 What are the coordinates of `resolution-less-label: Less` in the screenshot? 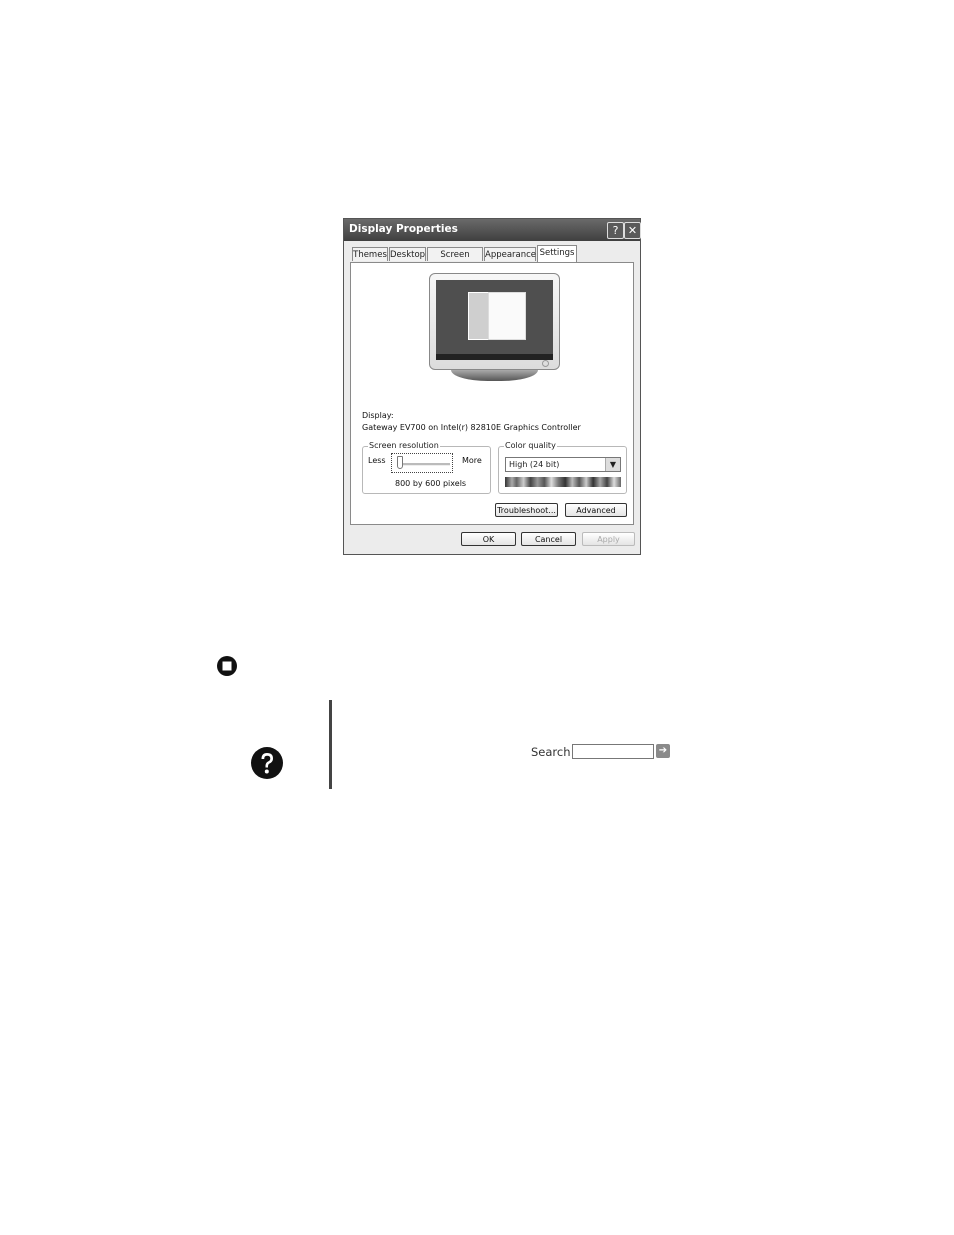 It's located at (377, 460).